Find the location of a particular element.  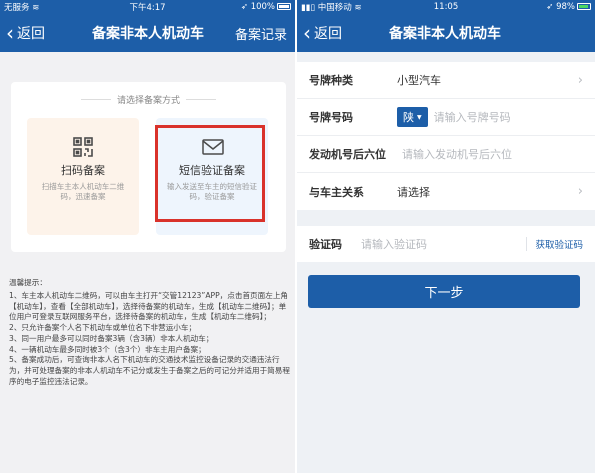

battery-percent: 100% is located at coordinates (262, 7).